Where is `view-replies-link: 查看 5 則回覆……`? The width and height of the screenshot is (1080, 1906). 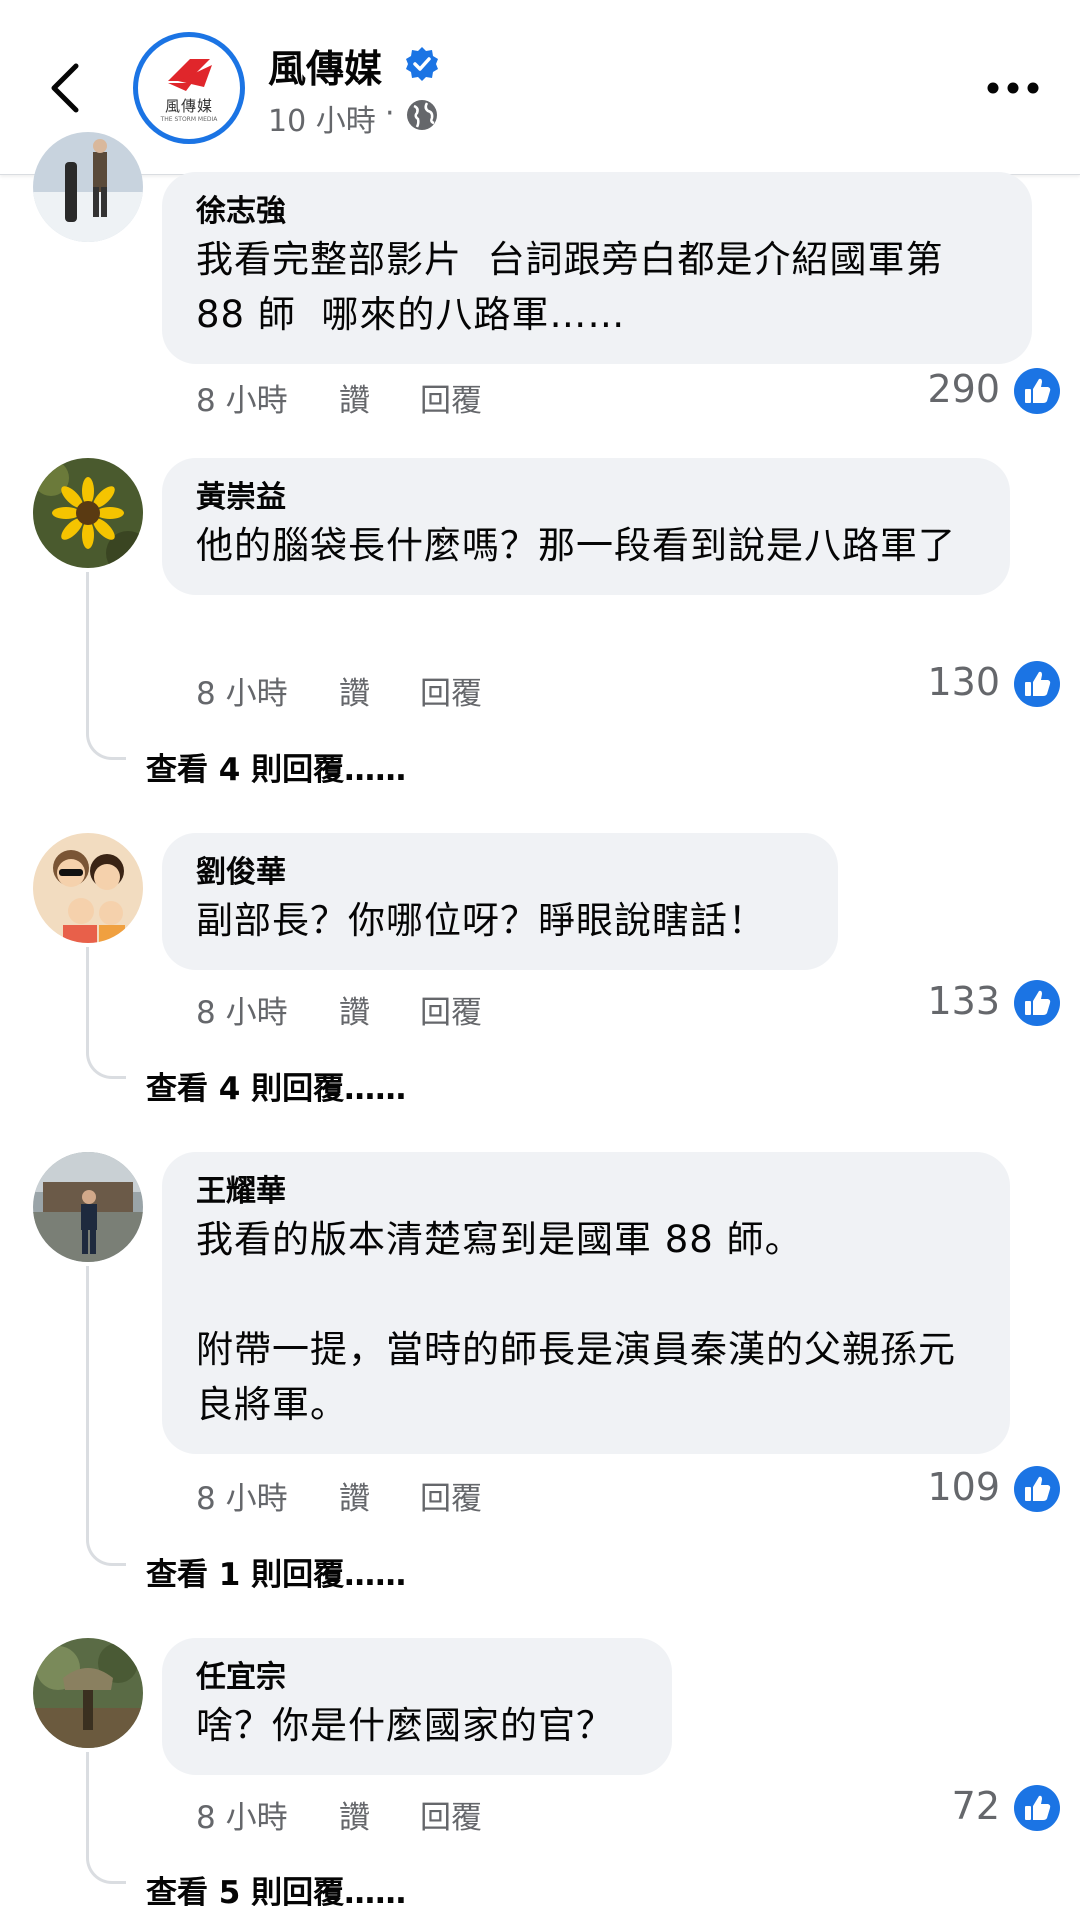 view-replies-link: 查看 5 則回覆…… is located at coordinates (276, 1886).